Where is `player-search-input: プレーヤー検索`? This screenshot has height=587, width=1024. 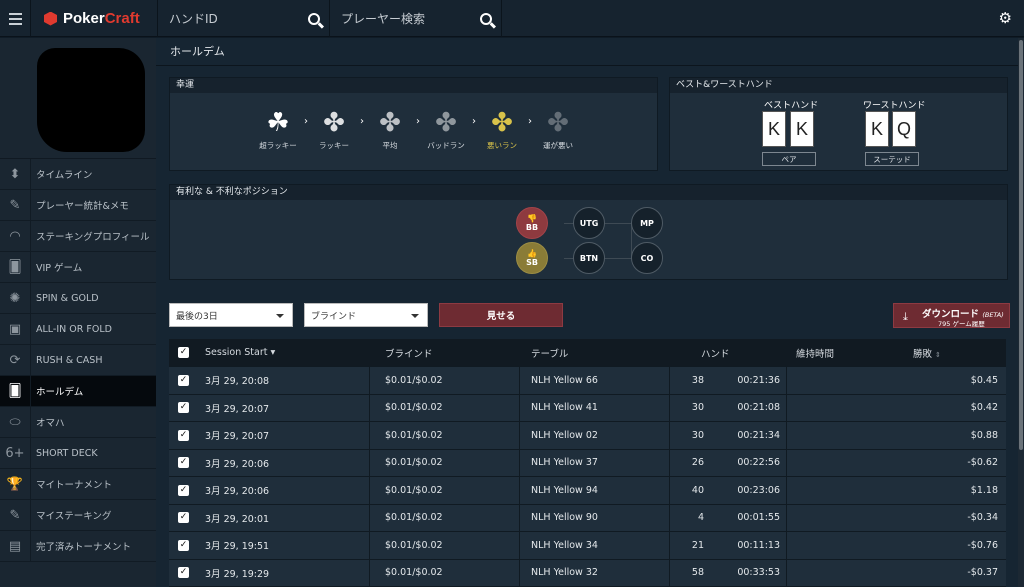
player-search-input: プレーヤー検索 is located at coordinates (406, 18).